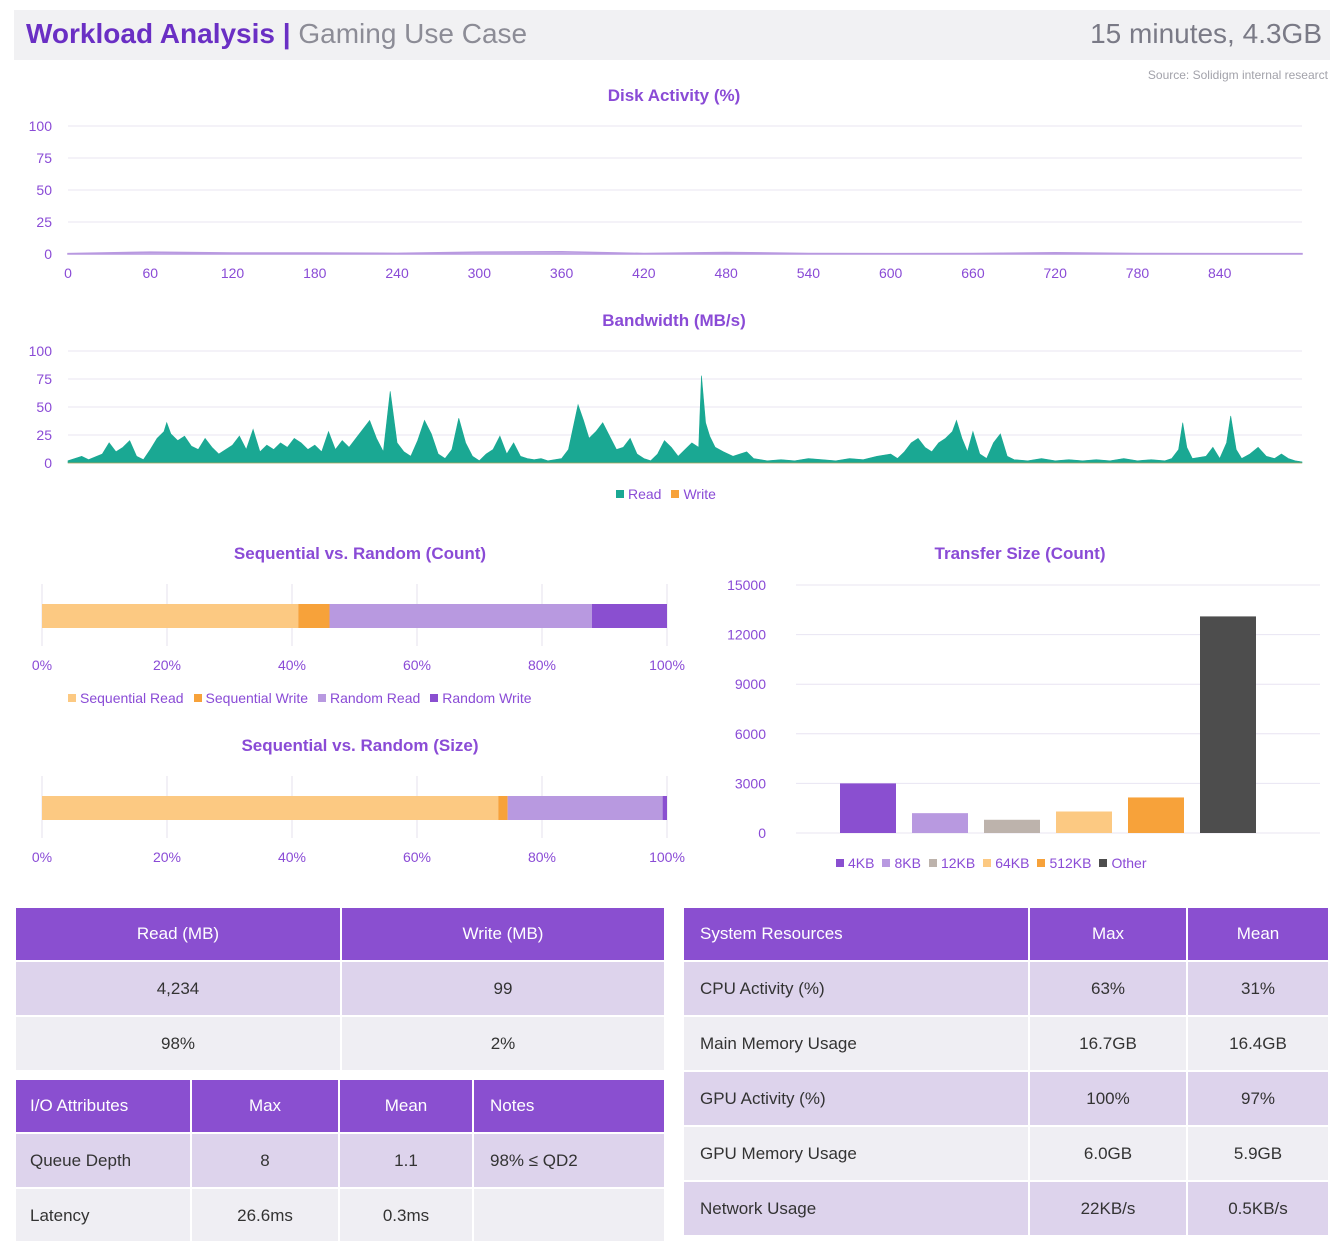  I want to click on io-mean-header: Mean, so click(406, 1106).